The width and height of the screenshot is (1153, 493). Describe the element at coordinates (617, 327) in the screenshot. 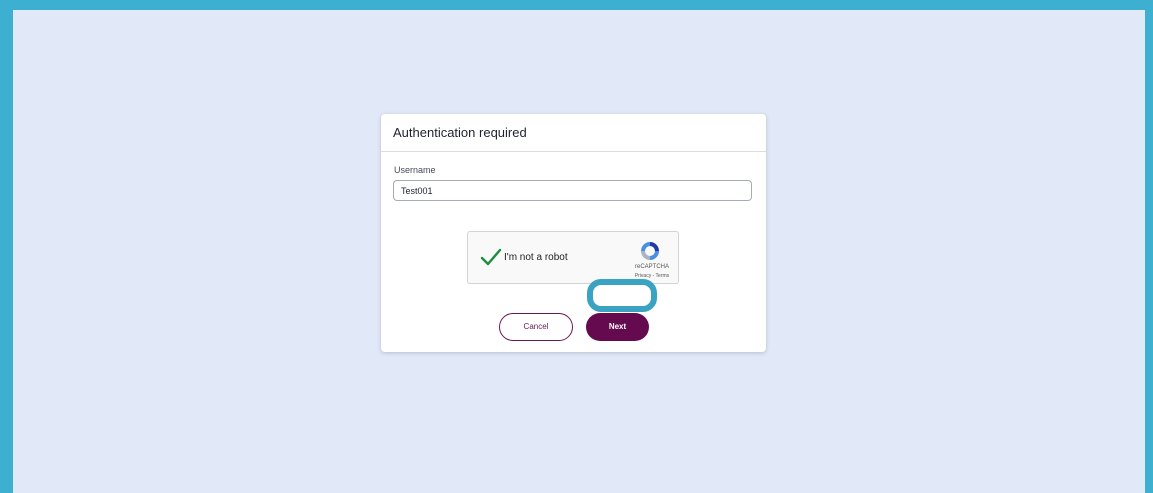

I see `next-button: Next` at that location.